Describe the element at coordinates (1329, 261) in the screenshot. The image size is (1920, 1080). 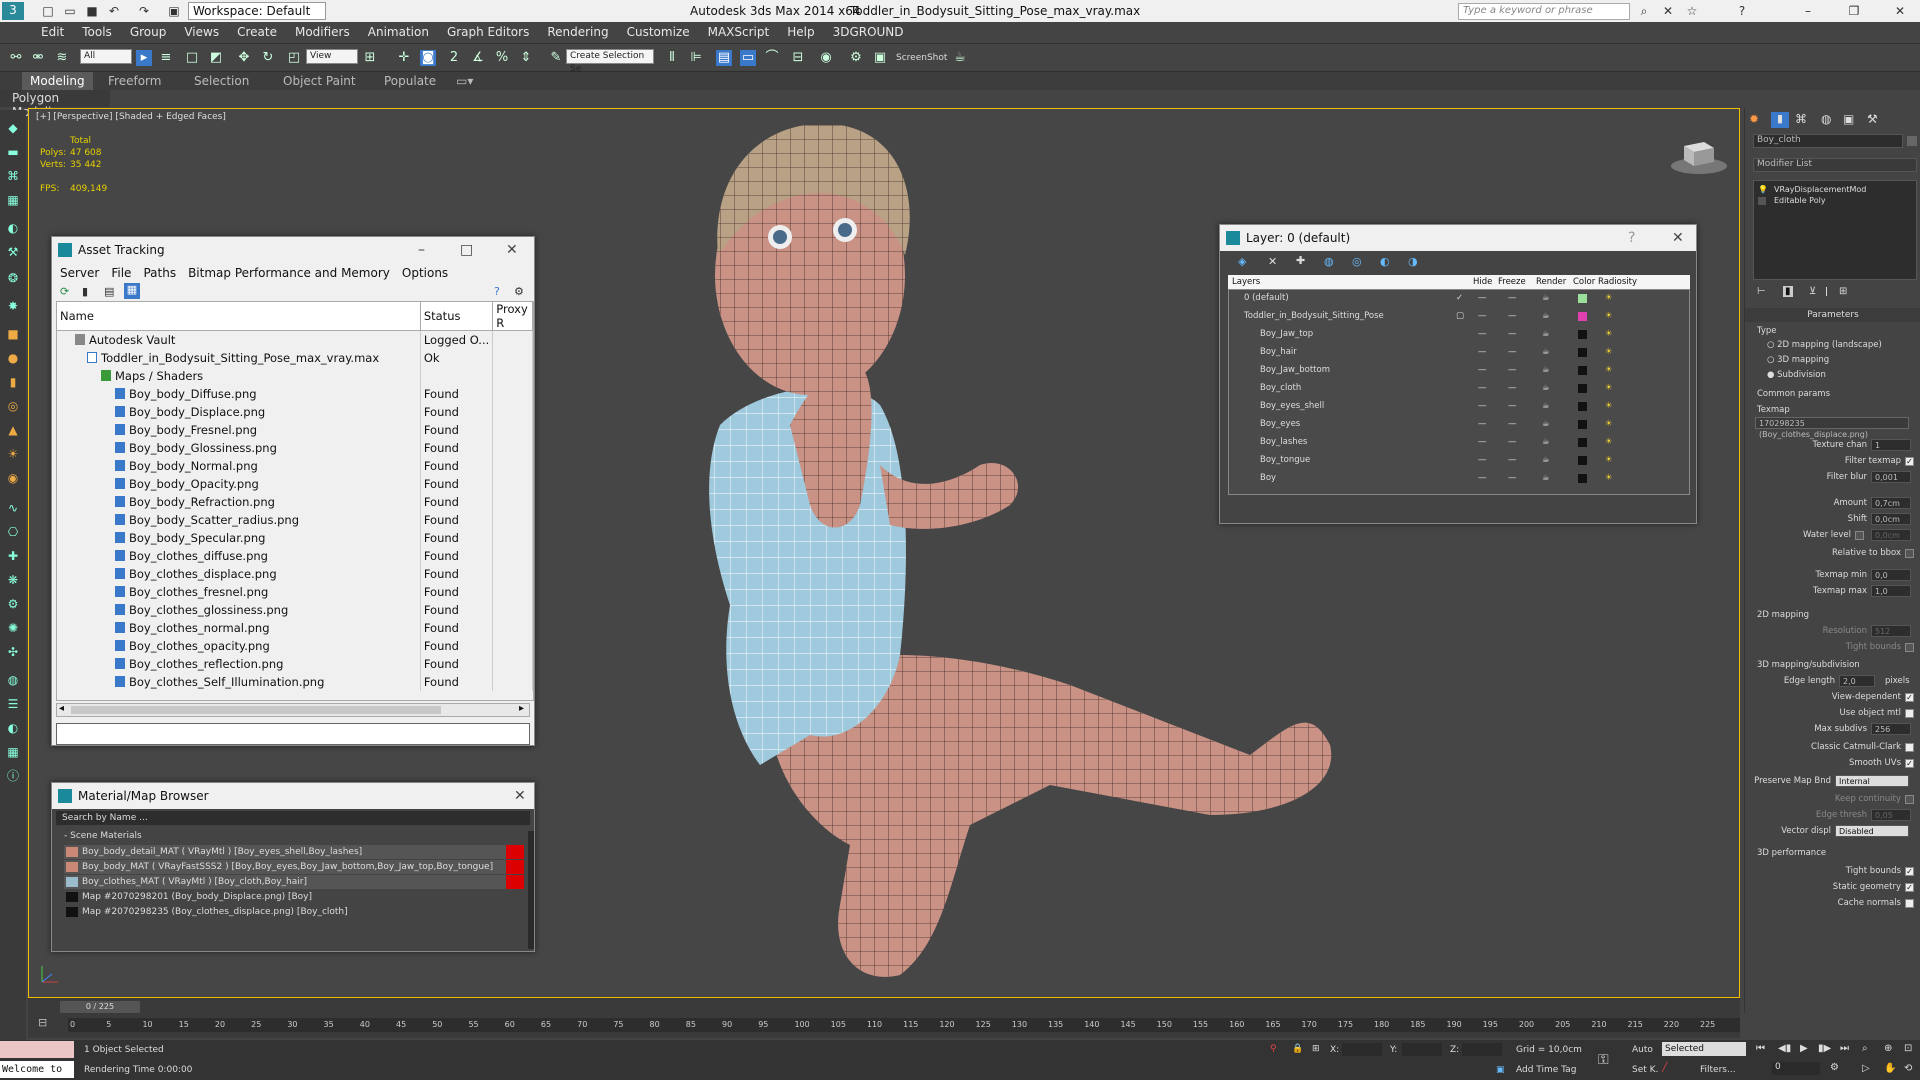
I see `select-objects-icon: ◍` at that location.